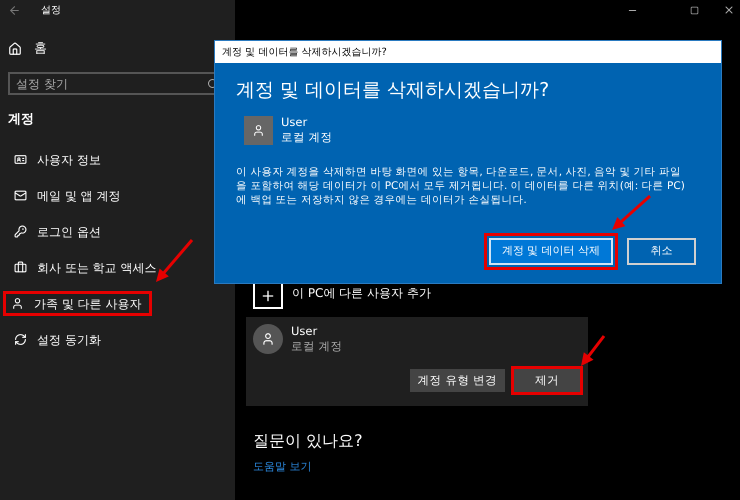 Image resolution: width=740 pixels, height=500 pixels. What do you see at coordinates (304, 331) in the screenshot?
I see `account-name: User` at bounding box center [304, 331].